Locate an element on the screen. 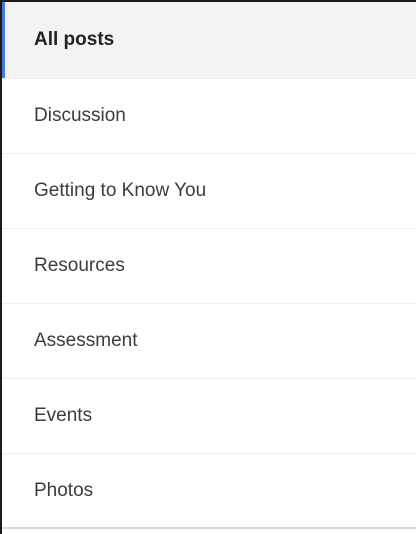  category-label: All posts is located at coordinates (74, 39).